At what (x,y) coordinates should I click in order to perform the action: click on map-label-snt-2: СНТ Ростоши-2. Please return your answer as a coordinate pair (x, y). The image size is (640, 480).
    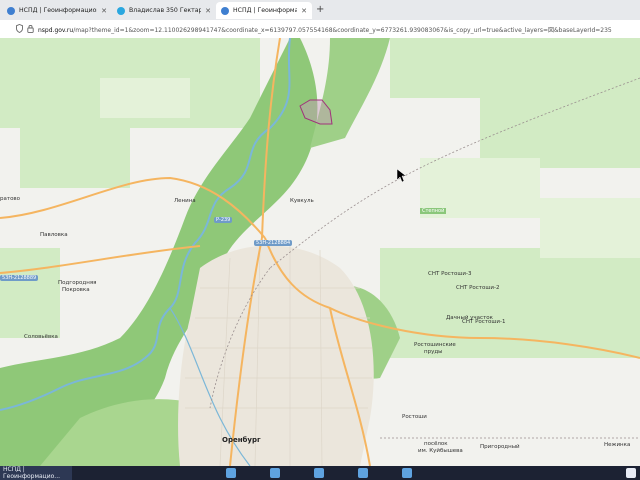
    Looking at the image, I should click on (478, 288).